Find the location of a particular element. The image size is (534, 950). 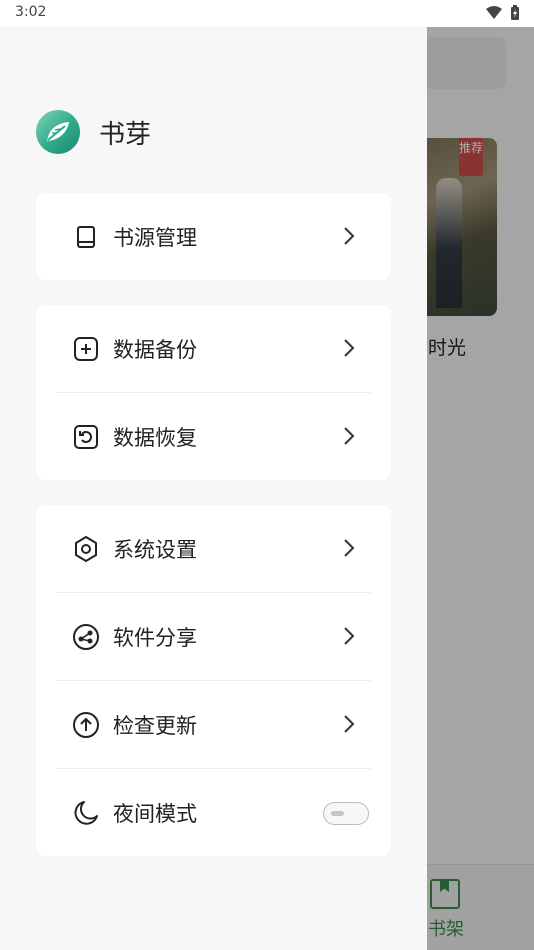

menu-label: 数据备份 is located at coordinates (155, 349).